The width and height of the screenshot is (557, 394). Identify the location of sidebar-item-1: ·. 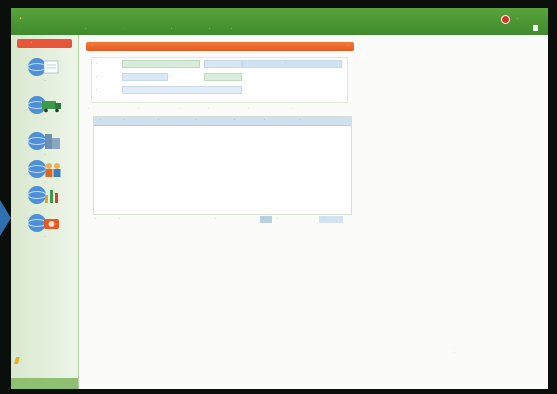
(45, 72).